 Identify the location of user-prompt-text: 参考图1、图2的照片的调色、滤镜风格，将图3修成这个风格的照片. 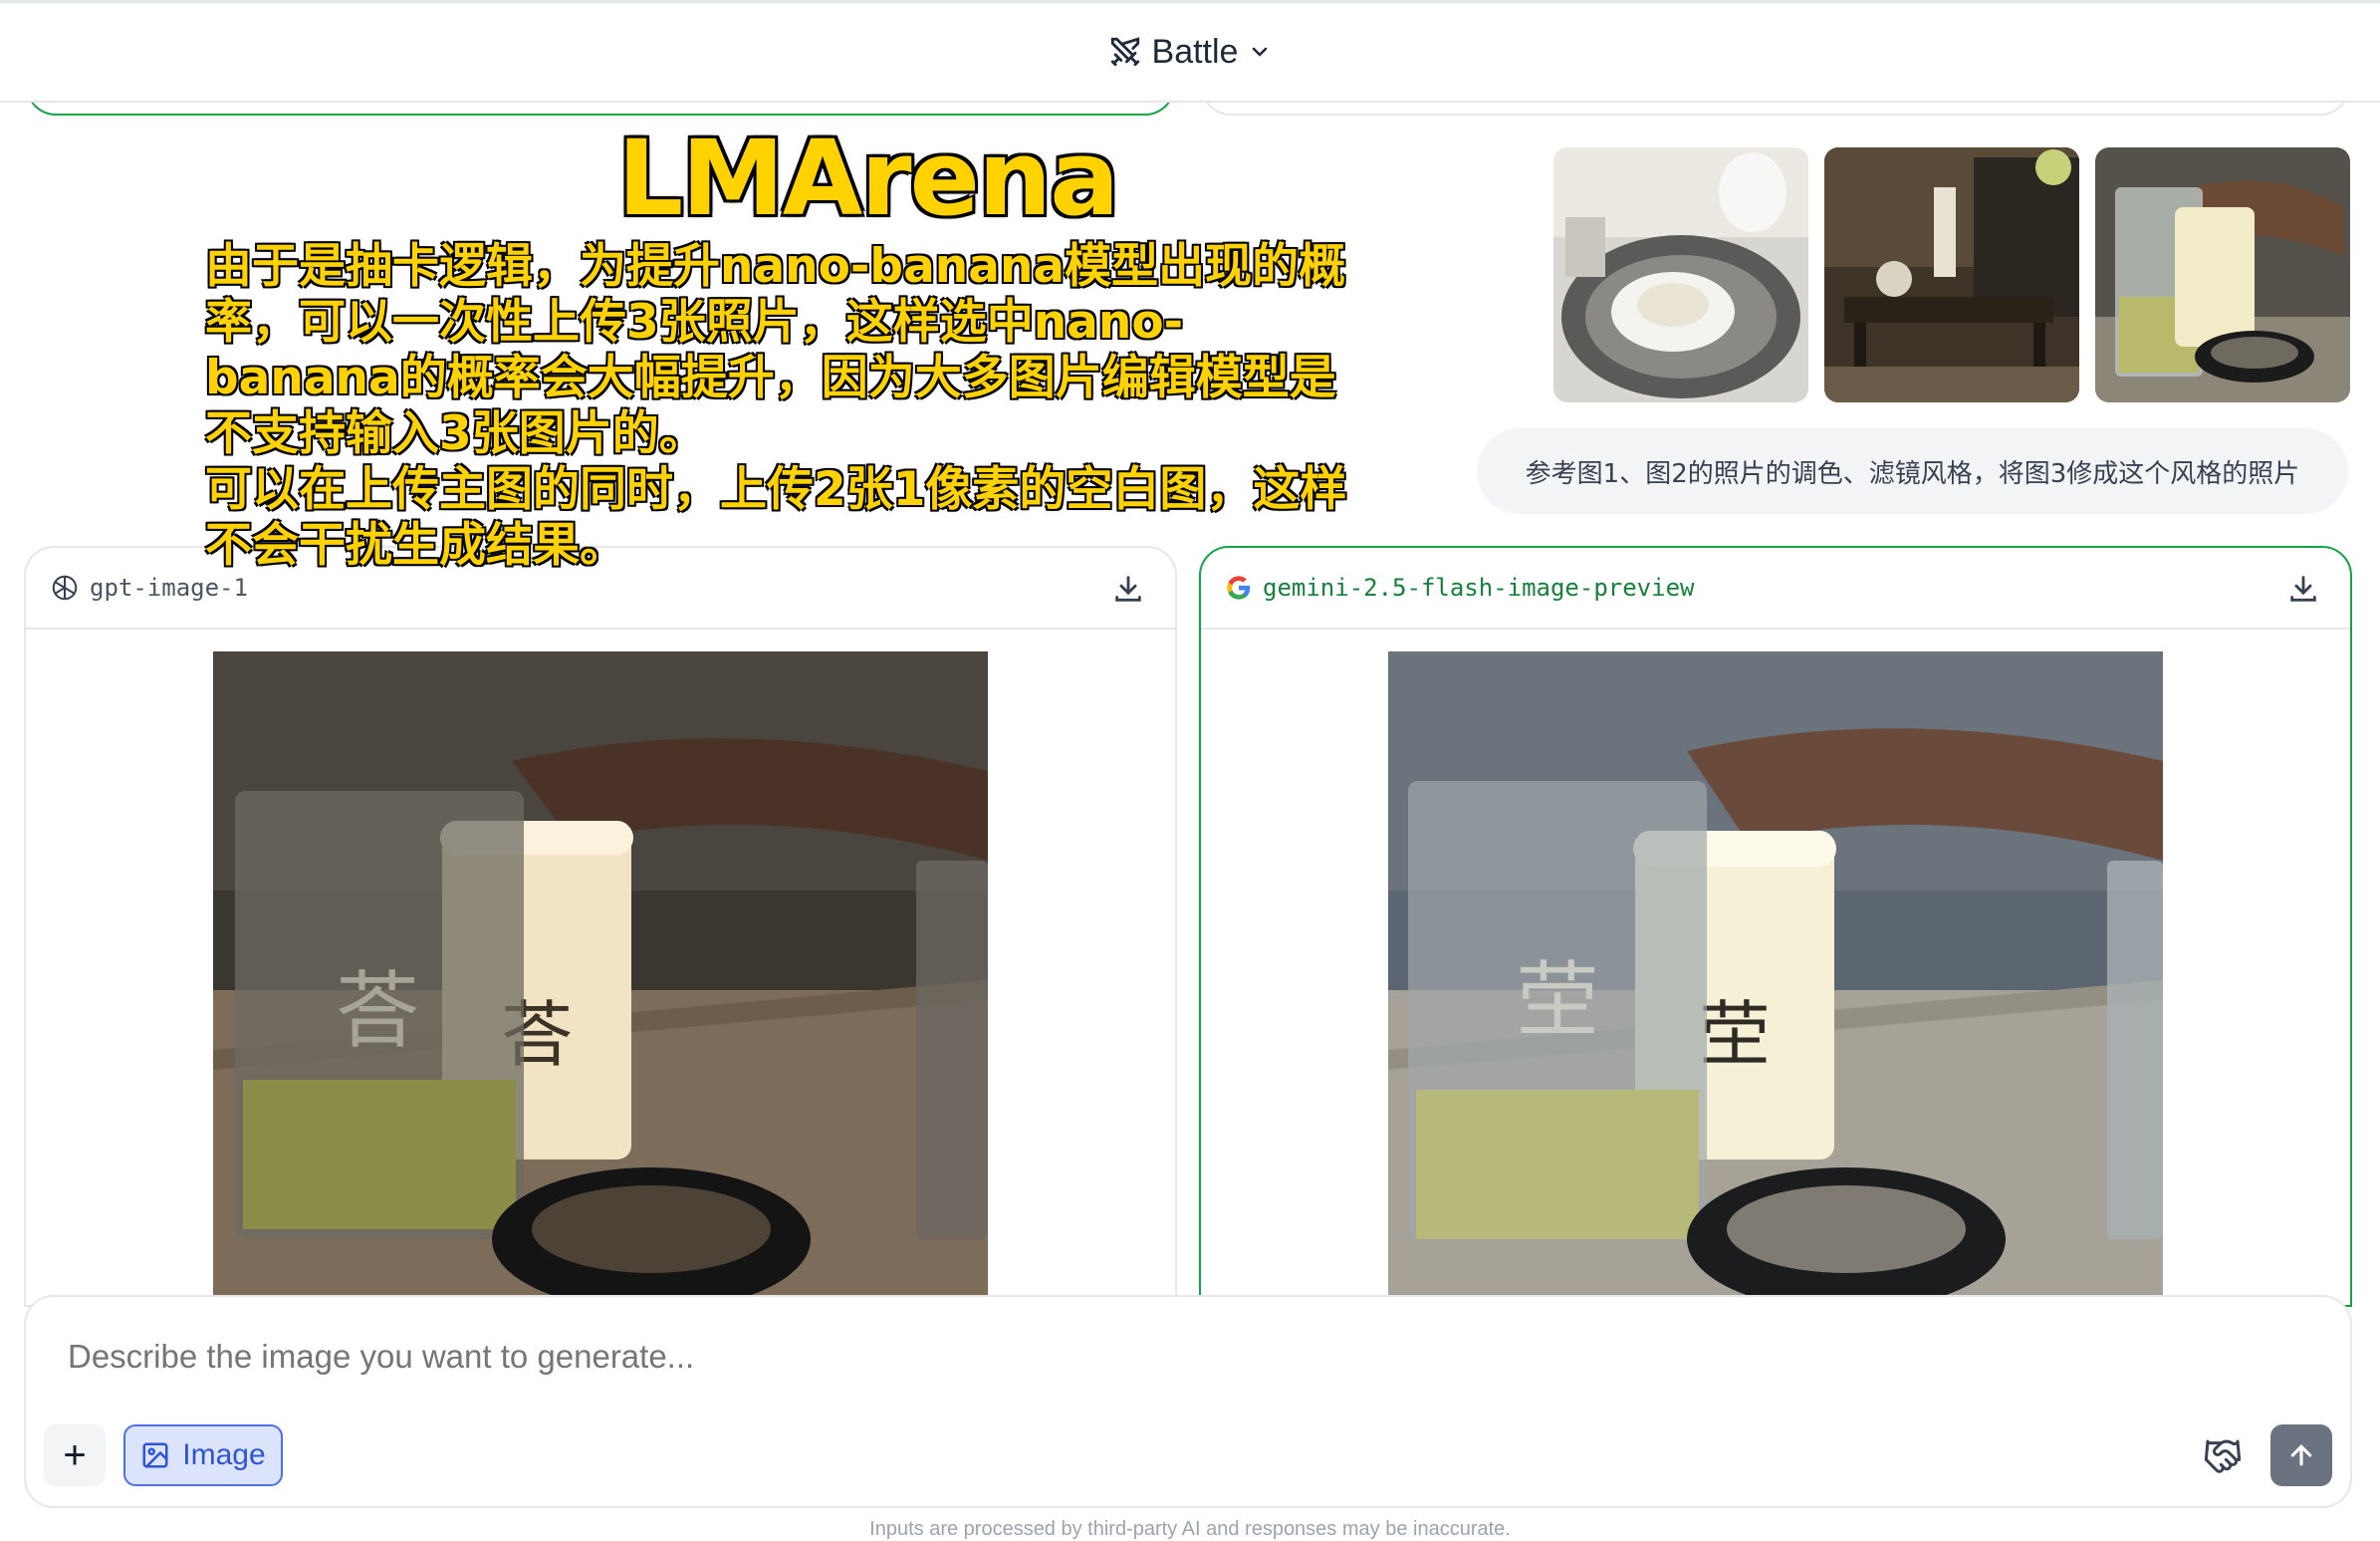
(1912, 473).